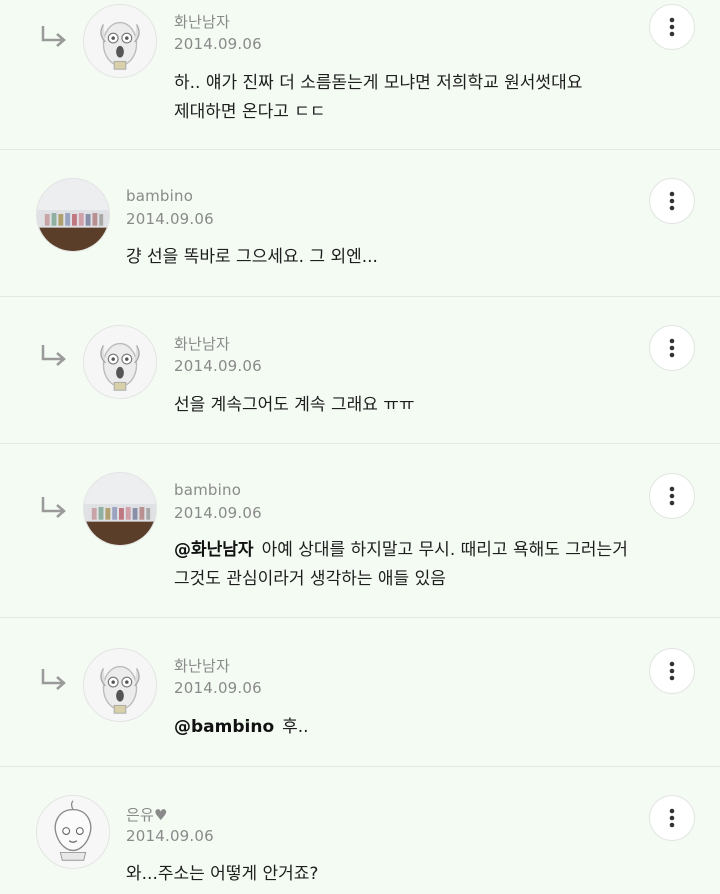 The height and width of the screenshot is (894, 720). I want to click on comment-text-line: @bambino 후.., so click(424, 727).